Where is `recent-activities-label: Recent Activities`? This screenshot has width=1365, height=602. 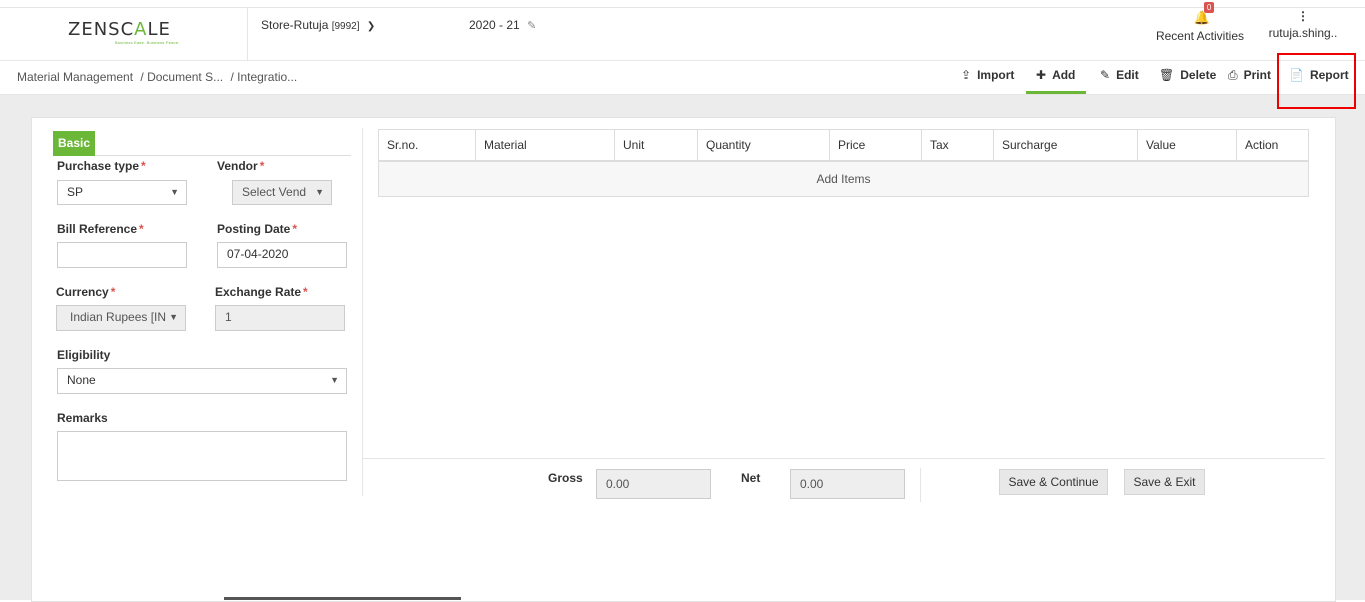
recent-activities-label: Recent Activities is located at coordinates (1200, 36).